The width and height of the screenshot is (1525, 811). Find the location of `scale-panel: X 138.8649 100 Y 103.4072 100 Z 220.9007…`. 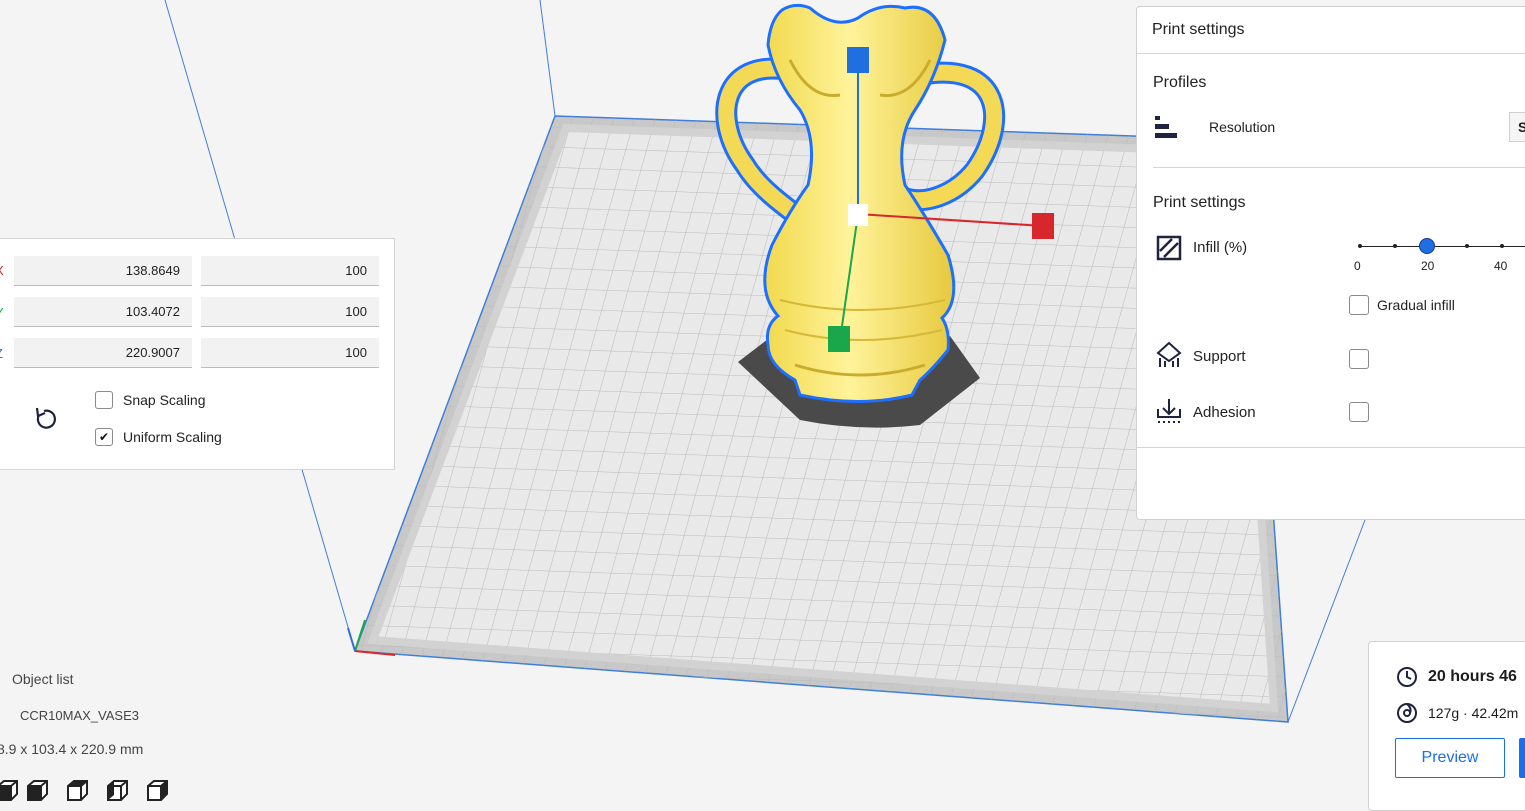

scale-panel: X 138.8649 100 Y 103.4072 100 Z 220.9007… is located at coordinates (197, 354).